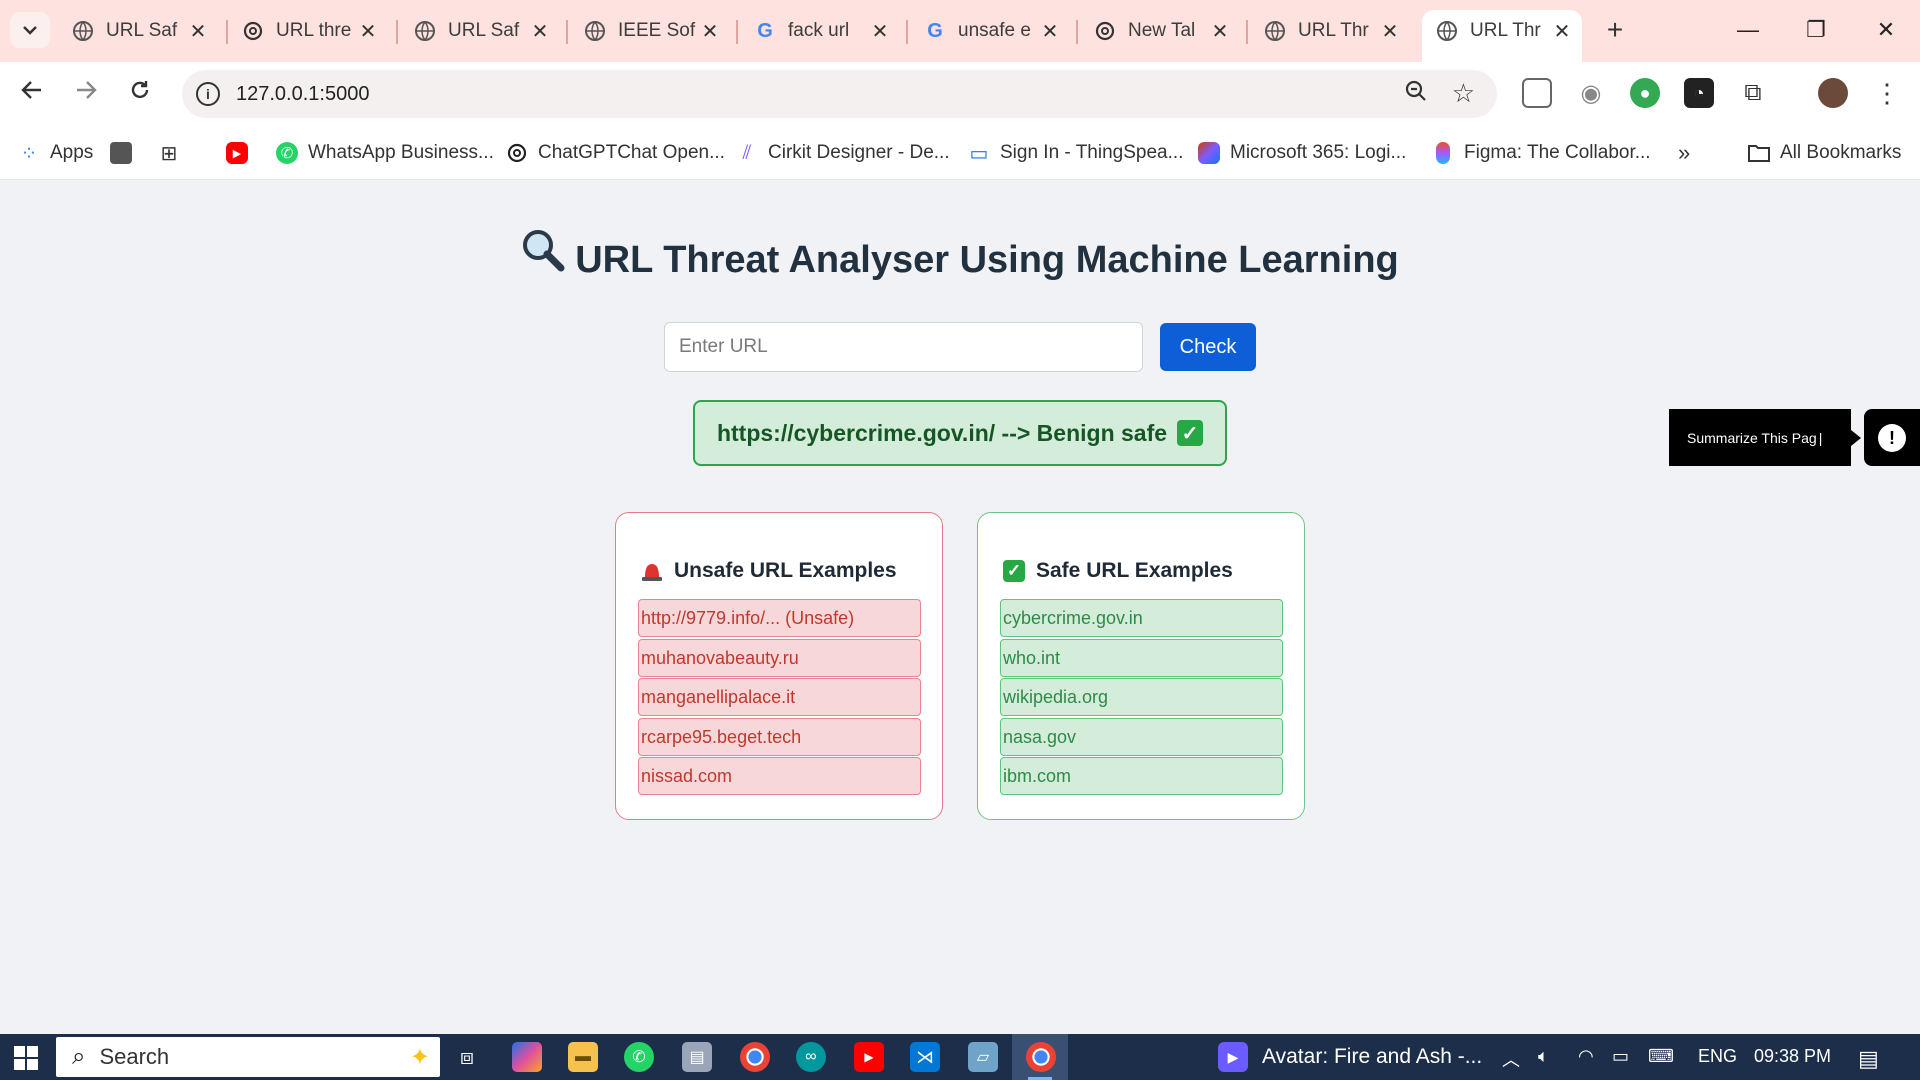 The image size is (1920, 1080). Describe the element at coordinates (242, 153) in the screenshot. I see `bookmark-youtube: ▶` at that location.